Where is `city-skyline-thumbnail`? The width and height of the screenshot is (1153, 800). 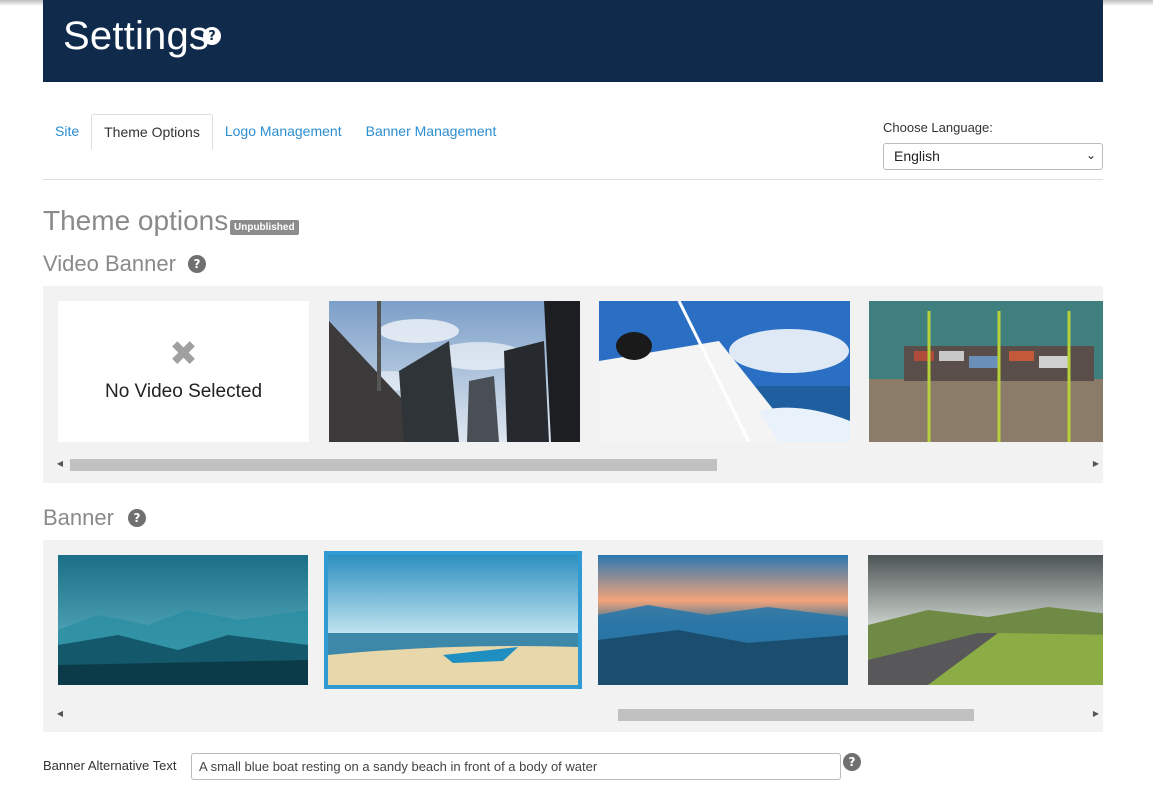 city-skyline-thumbnail is located at coordinates (454, 371).